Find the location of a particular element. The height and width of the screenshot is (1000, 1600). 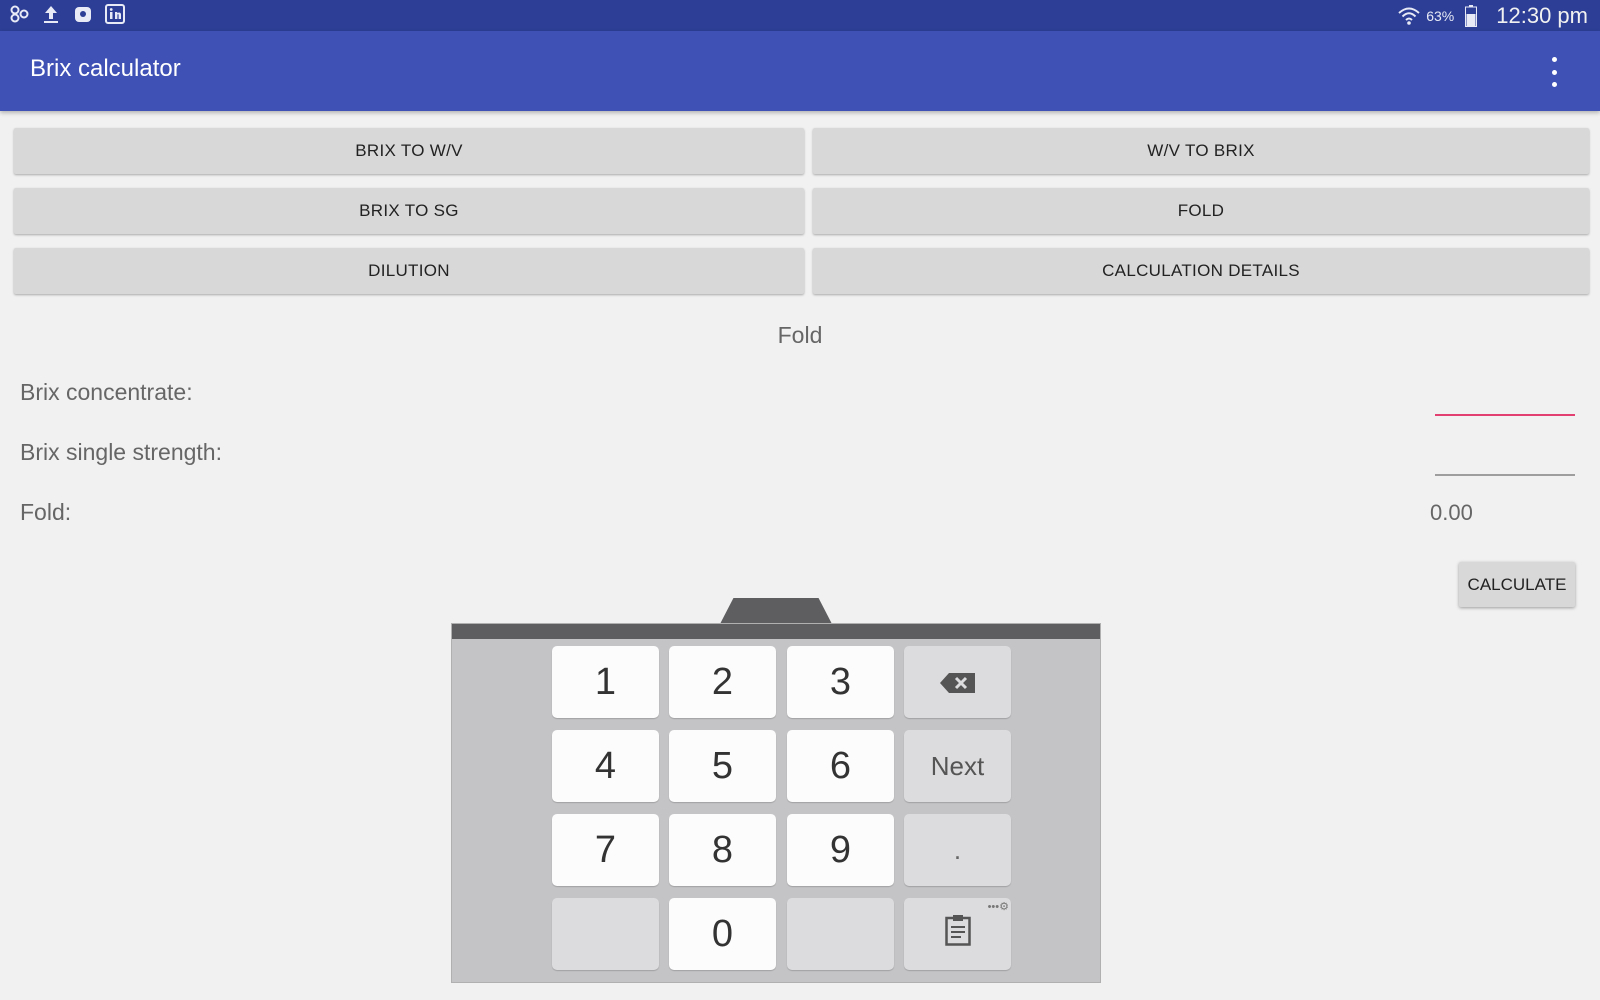

key-0: 0 is located at coordinates (722, 934).